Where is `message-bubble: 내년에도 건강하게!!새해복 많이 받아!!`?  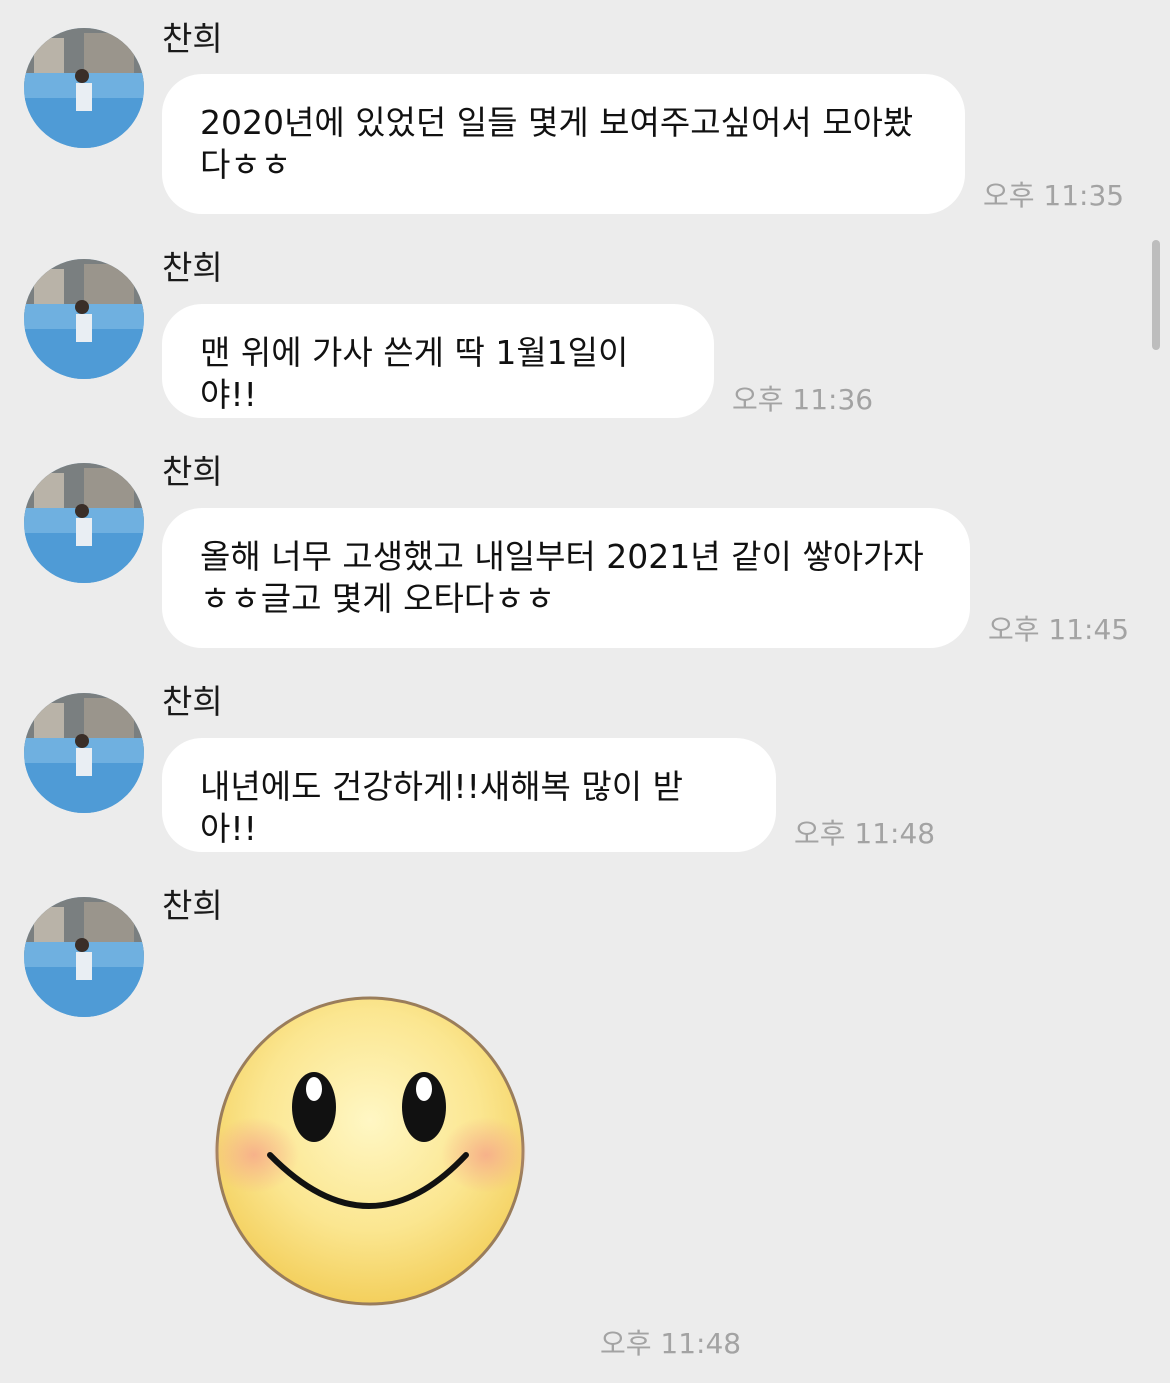
message-bubble: 내년에도 건강하게!!새해복 많이 받아!! is located at coordinates (469, 795).